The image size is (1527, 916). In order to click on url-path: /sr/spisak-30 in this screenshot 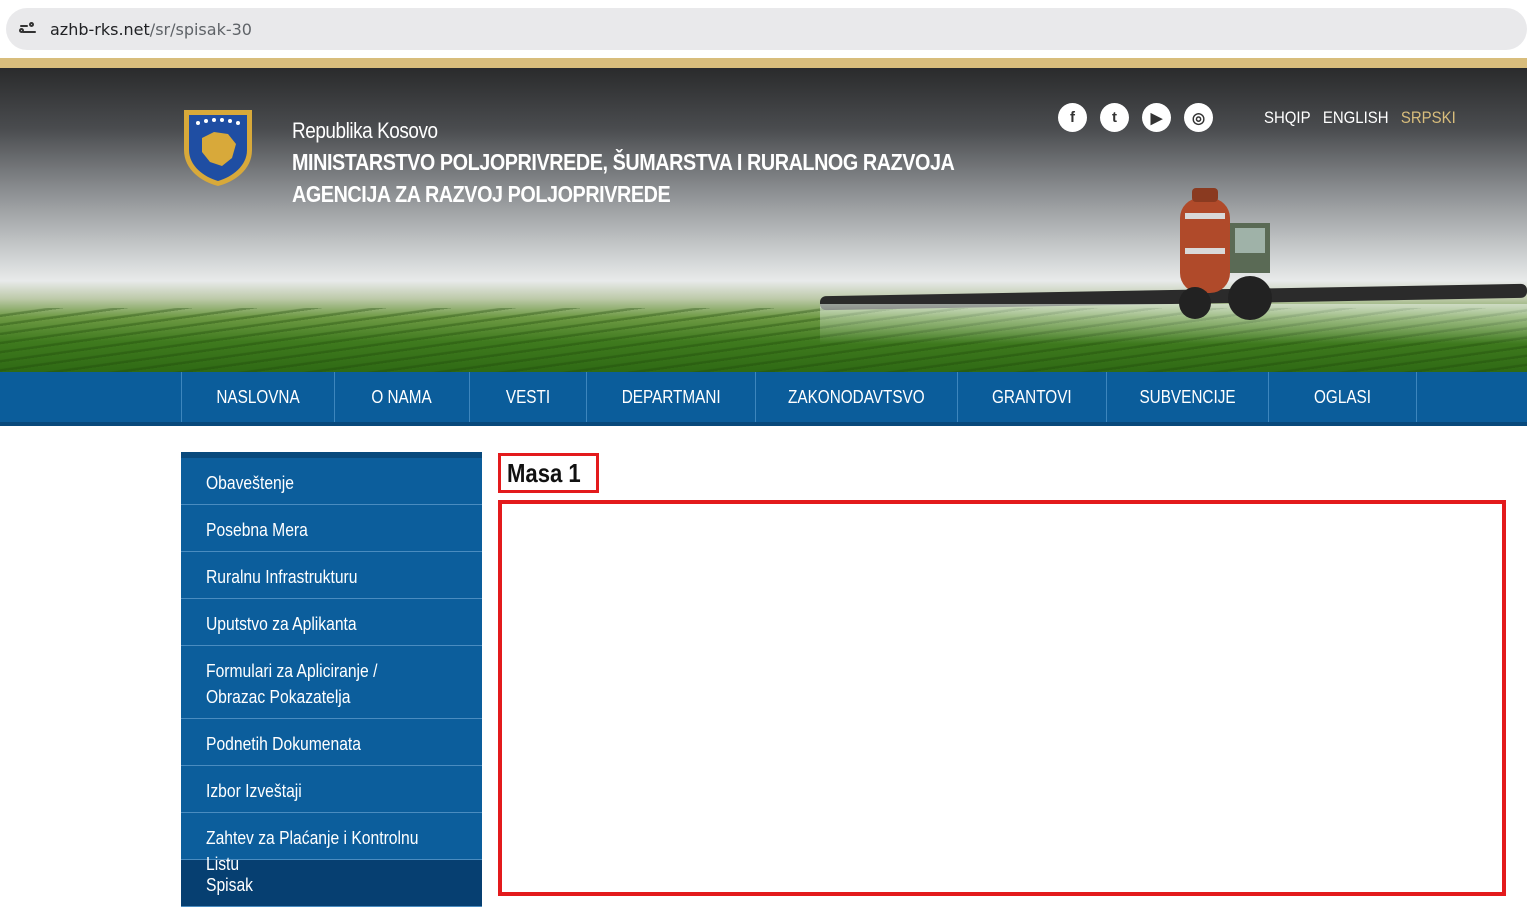, I will do `click(200, 29)`.